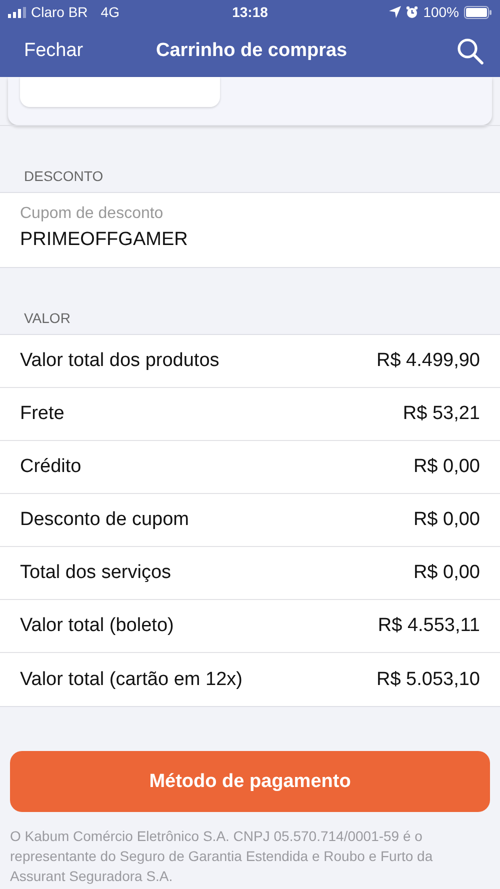 This screenshot has width=500, height=889. What do you see at coordinates (47, 318) in the screenshot?
I see `section-header: VALOR` at bounding box center [47, 318].